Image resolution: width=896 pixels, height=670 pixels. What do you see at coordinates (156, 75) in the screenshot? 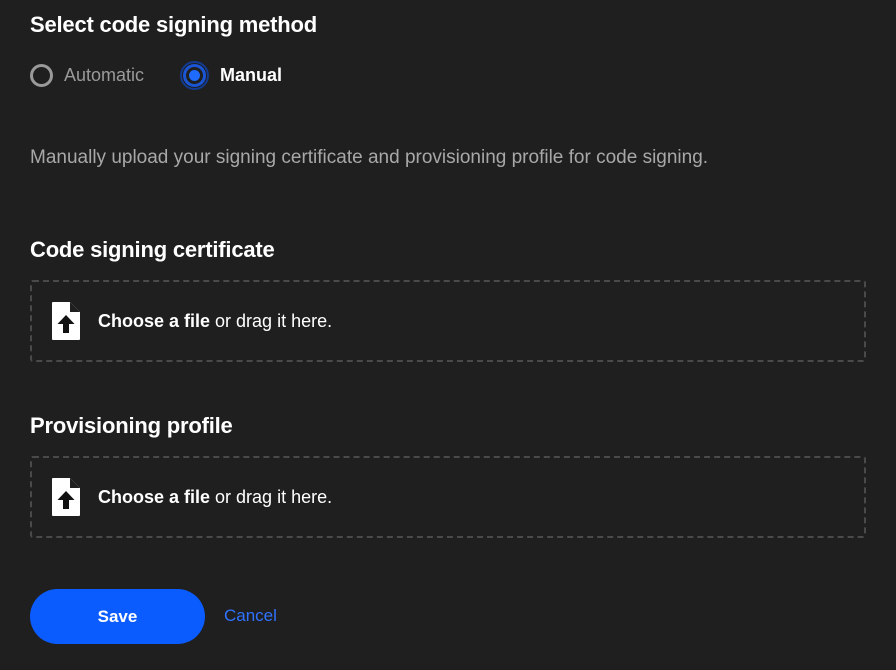
I see `signing-method-radio-group: Automatic Manual` at bounding box center [156, 75].